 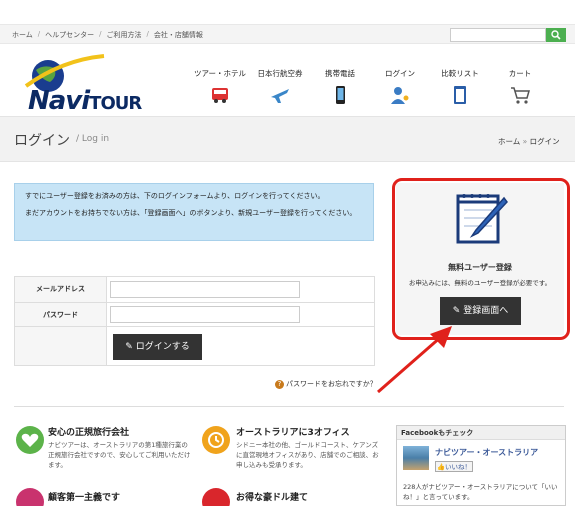 I want to click on clipboard-icon, so click(x=460, y=95).